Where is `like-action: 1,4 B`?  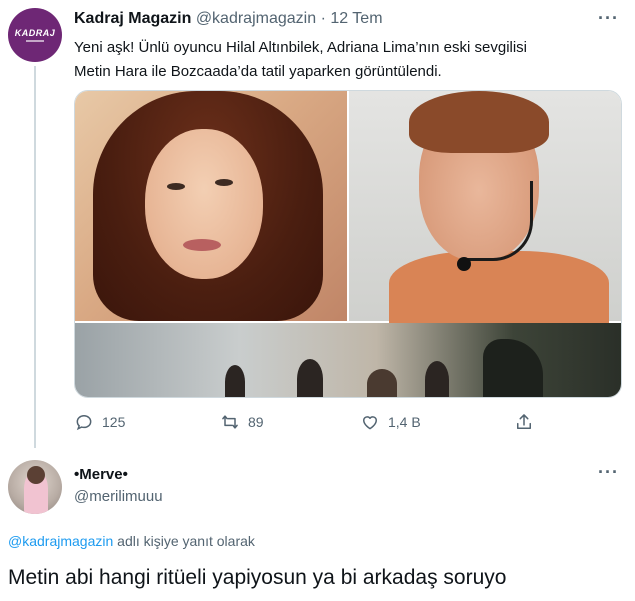 like-action: 1,4 B is located at coordinates (390, 422).